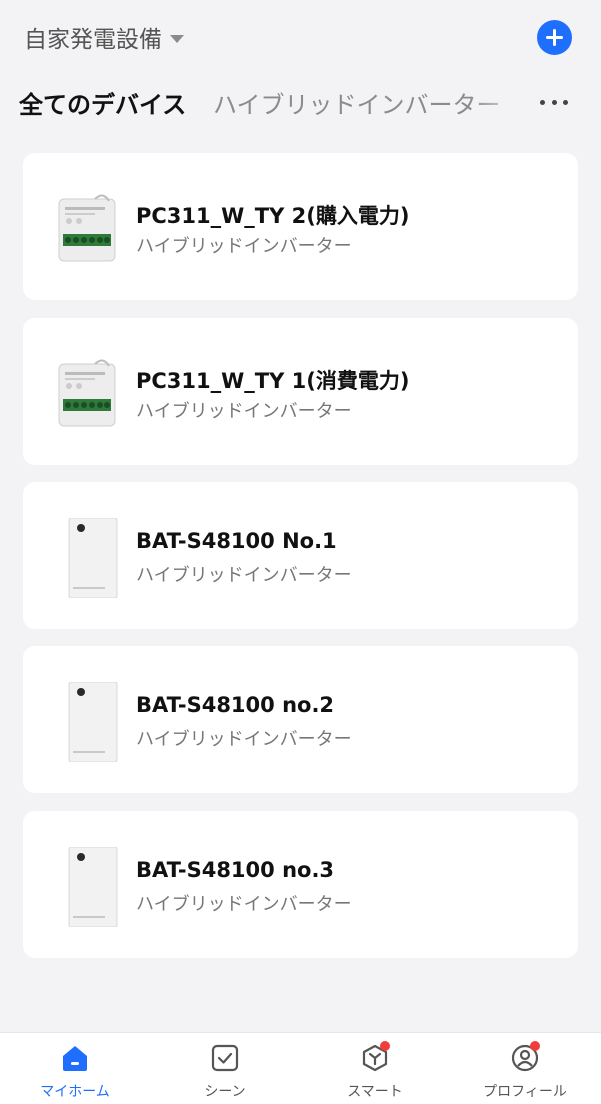 The width and height of the screenshot is (601, 1104). I want to click on home-selector: 自家発電設備, so click(104, 37).